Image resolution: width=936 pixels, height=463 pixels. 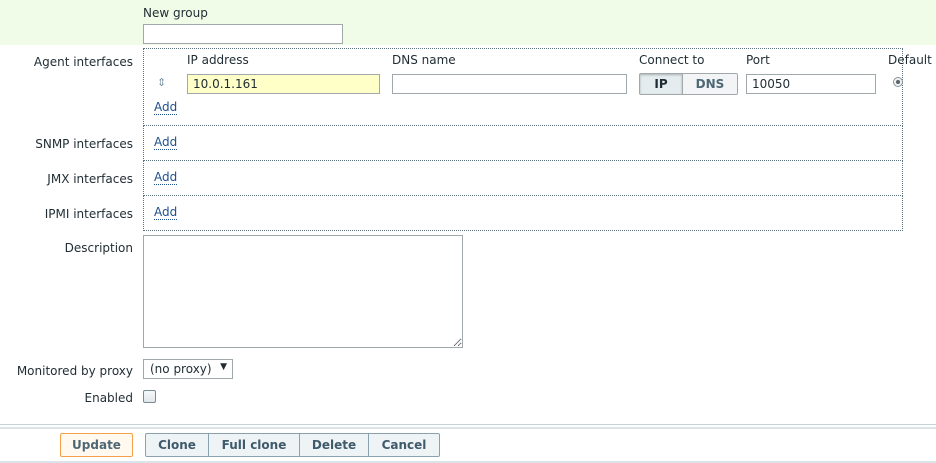 What do you see at coordinates (811, 84) in the screenshot?
I see `port-input` at bounding box center [811, 84].